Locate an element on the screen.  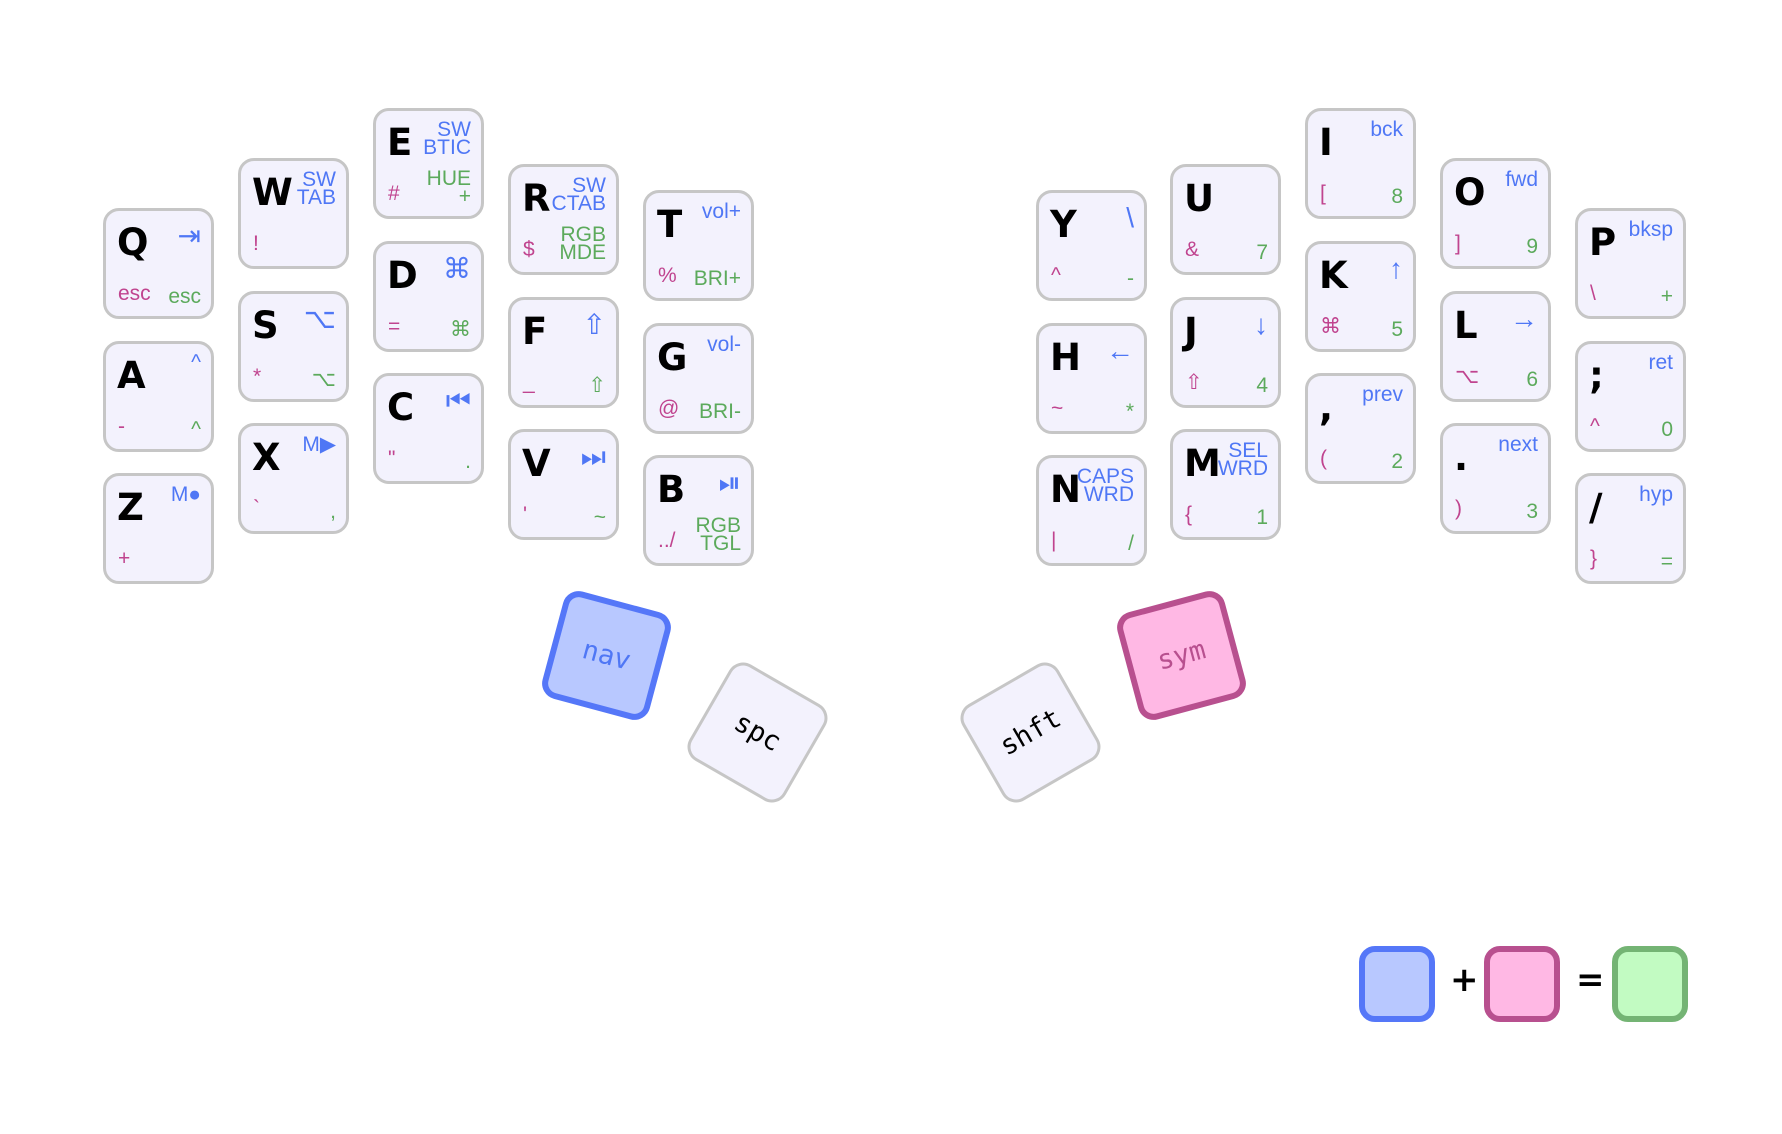
key-Q: Q ⇥ esc esc is located at coordinates (158, 263).